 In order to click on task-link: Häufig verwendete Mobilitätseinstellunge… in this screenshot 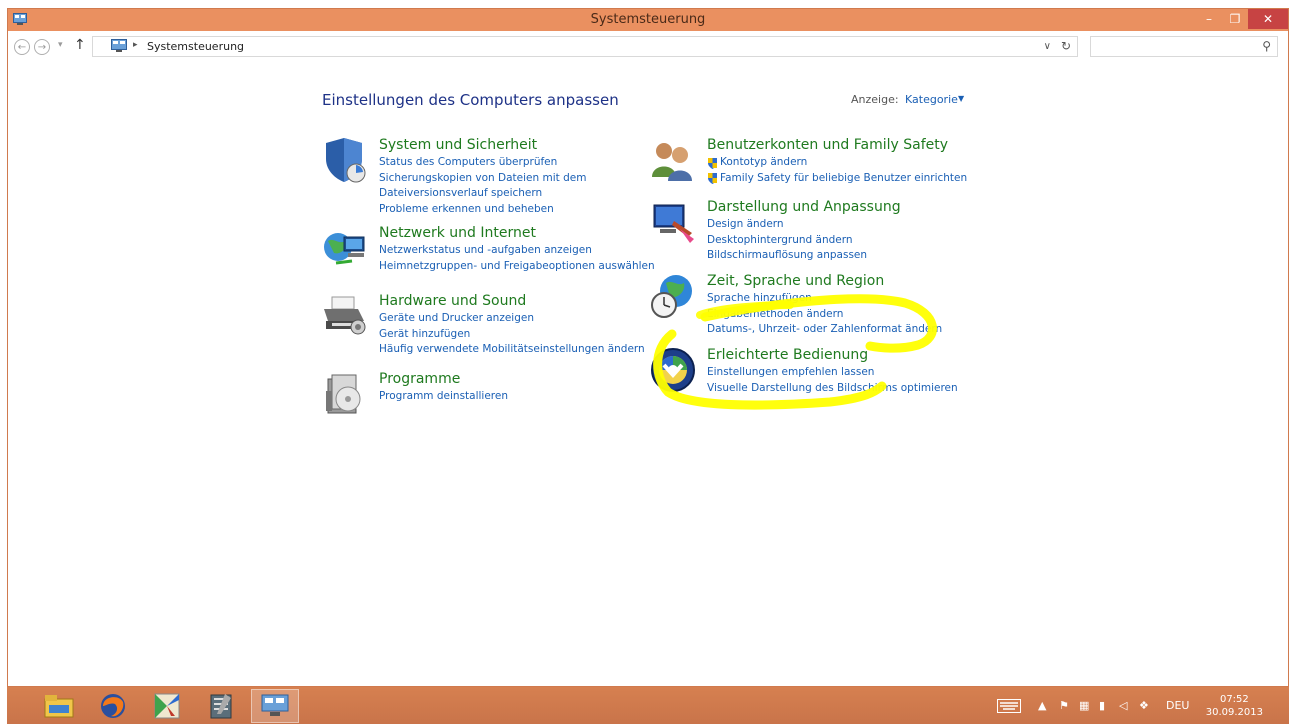, I will do `click(512, 350)`.